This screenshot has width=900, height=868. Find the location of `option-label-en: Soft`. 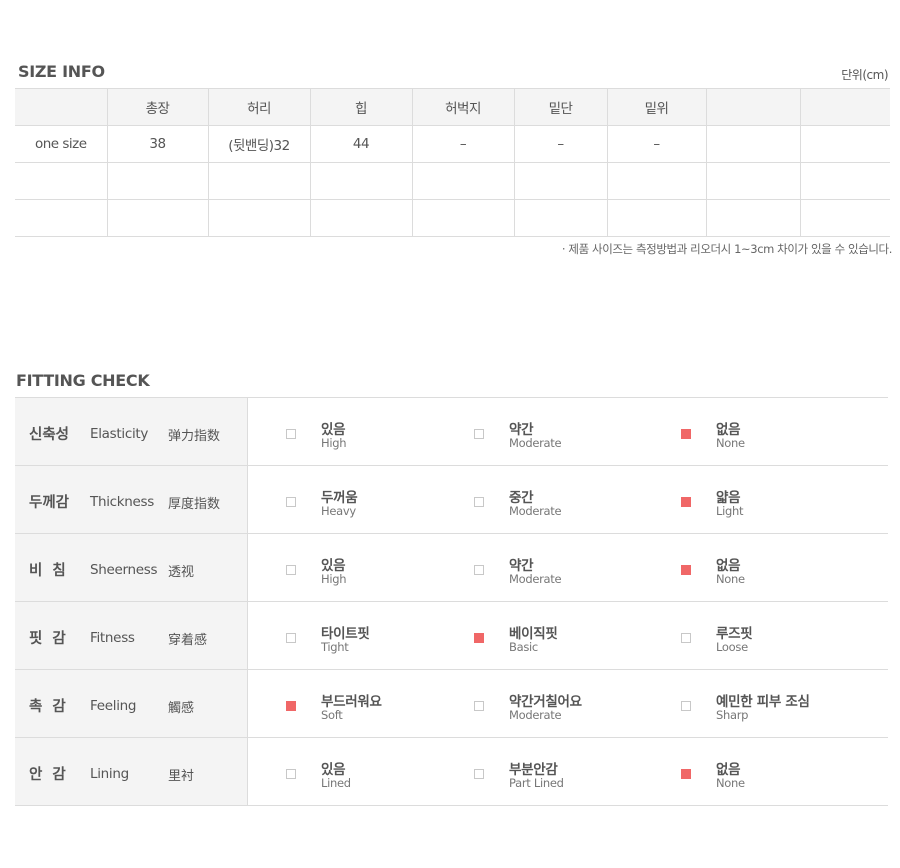

option-label-en: Soft is located at coordinates (332, 715).